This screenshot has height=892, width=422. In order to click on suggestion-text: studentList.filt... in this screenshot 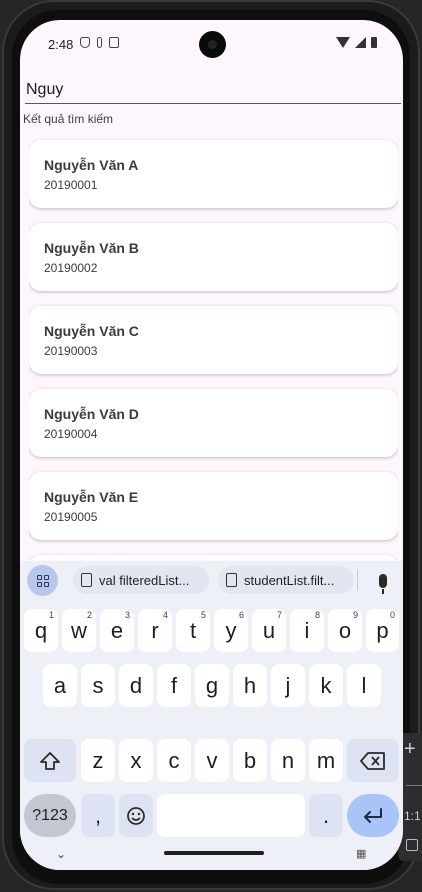, I will do `click(289, 580)`.